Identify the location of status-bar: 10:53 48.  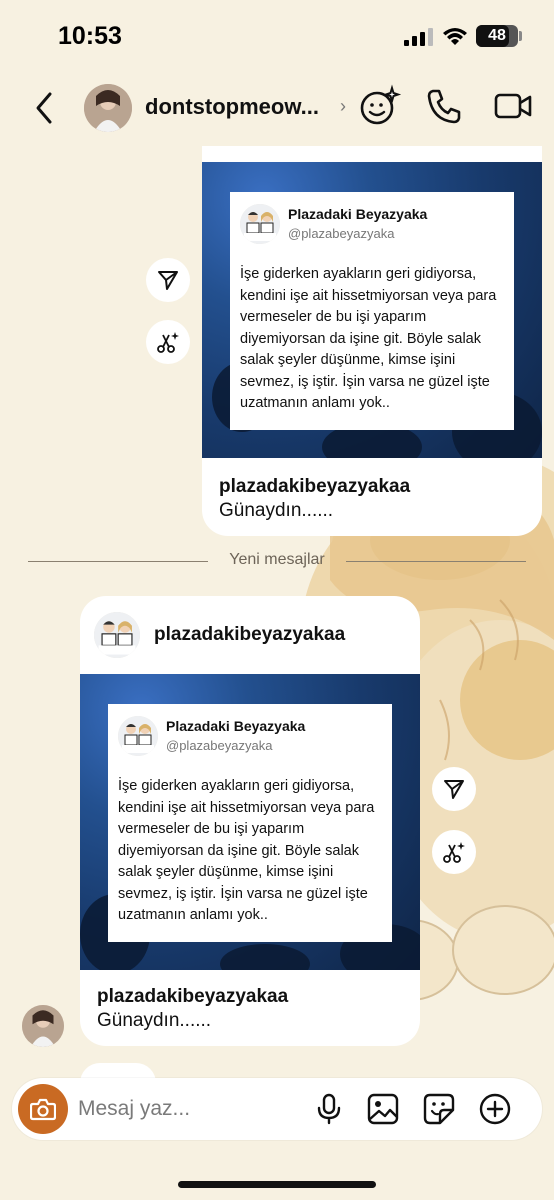
(277, 37).